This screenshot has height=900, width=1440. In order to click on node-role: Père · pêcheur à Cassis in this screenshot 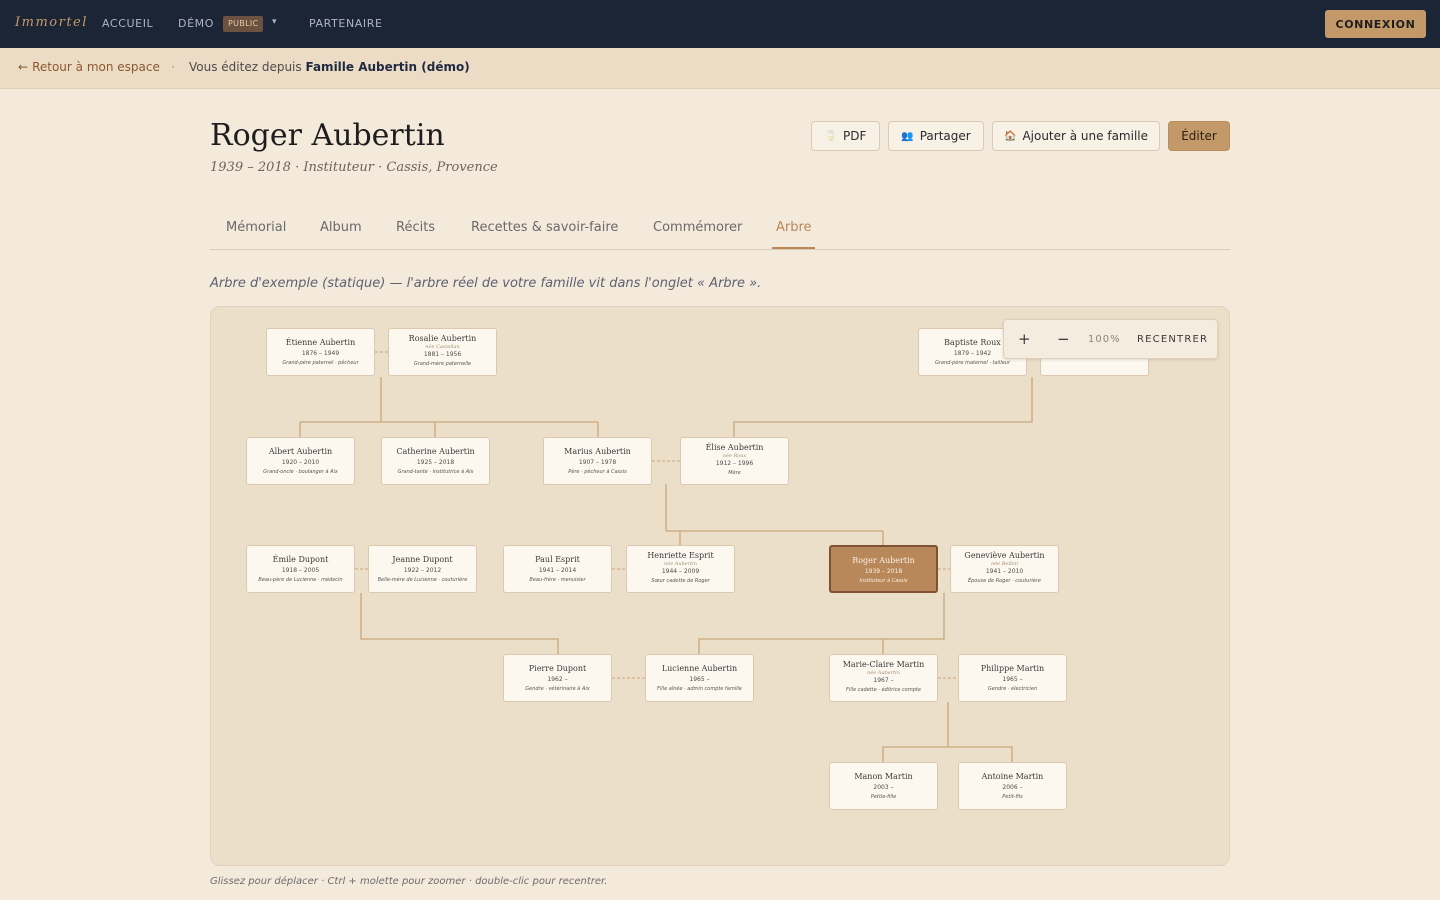, I will do `click(597, 472)`.